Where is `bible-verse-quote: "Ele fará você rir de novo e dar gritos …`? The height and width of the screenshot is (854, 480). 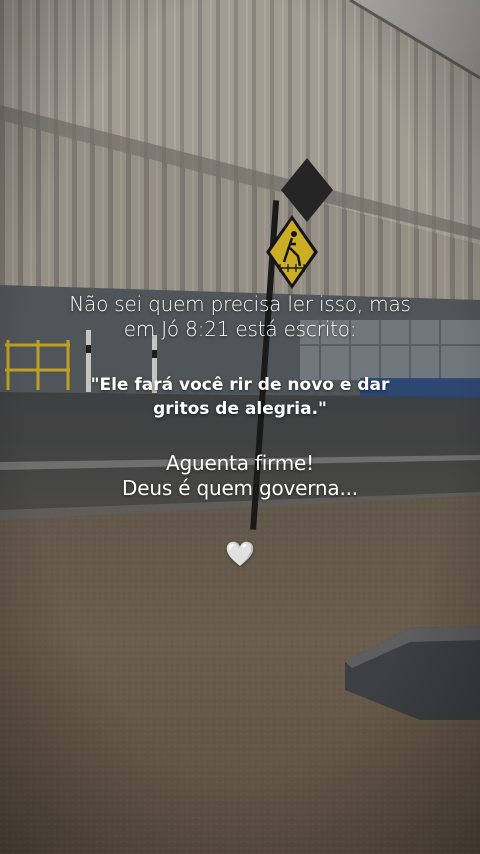
bible-verse-quote: "Ele fará você rir de novo e dar gritos … is located at coordinates (240, 397).